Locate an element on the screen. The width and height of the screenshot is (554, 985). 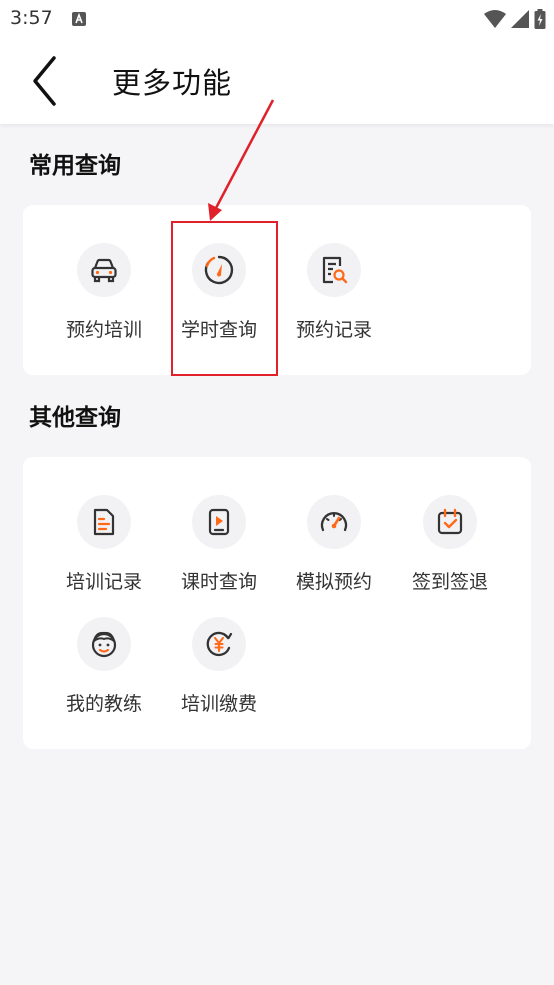
item-label: 预约培训 is located at coordinates (103, 330).